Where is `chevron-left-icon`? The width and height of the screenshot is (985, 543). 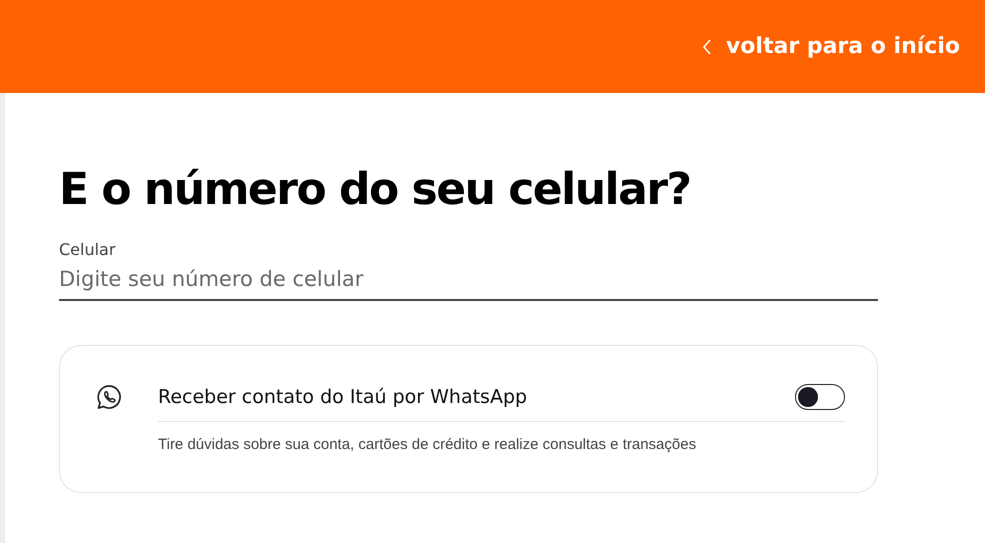
chevron-left-icon is located at coordinates (707, 47).